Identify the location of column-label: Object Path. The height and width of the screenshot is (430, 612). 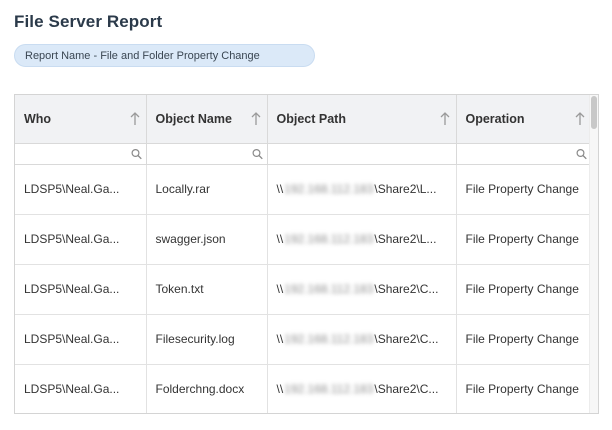
(311, 118).